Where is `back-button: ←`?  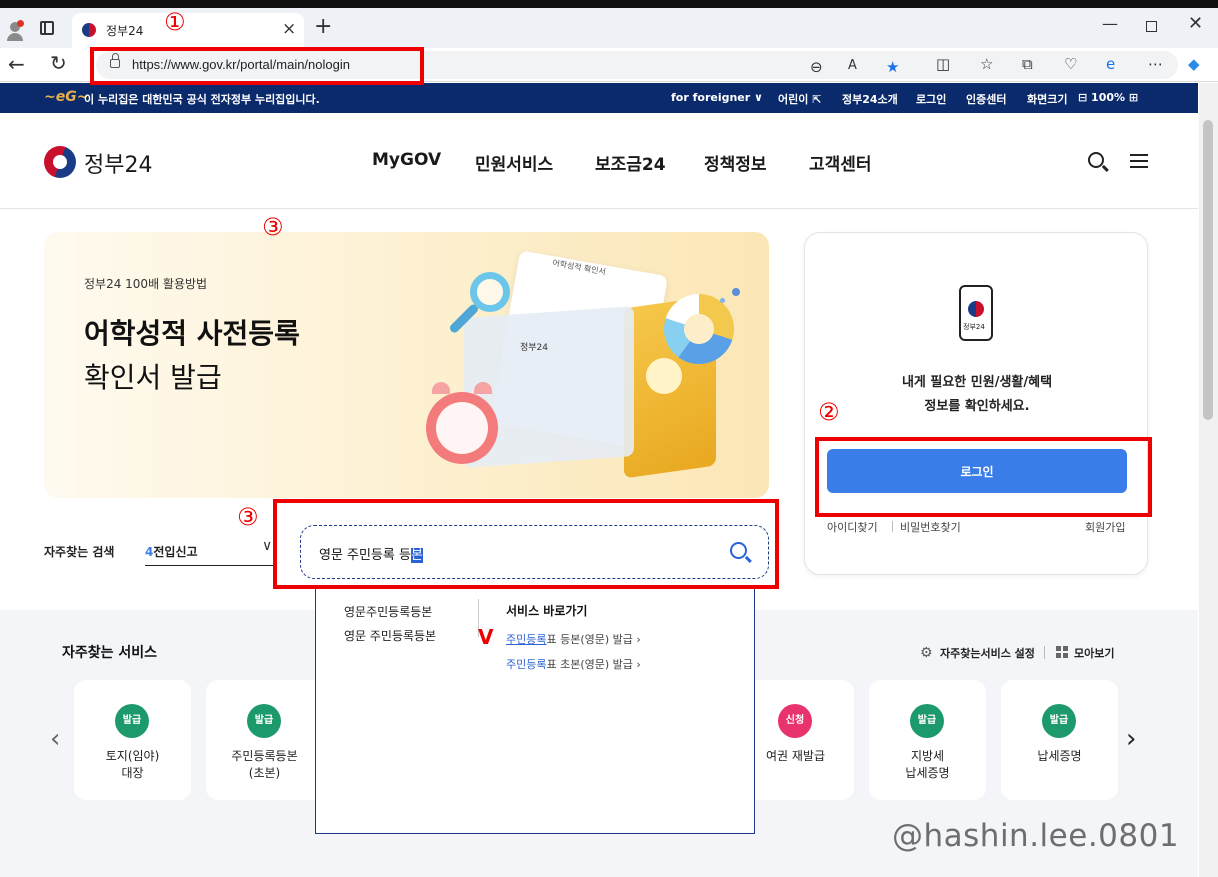 back-button: ← is located at coordinates (16, 64).